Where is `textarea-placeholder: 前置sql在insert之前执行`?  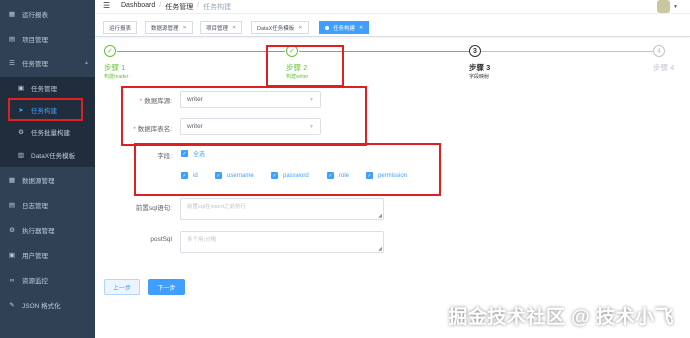
textarea-placeholder: 前置sql在insert之前执行 is located at coordinates (216, 207).